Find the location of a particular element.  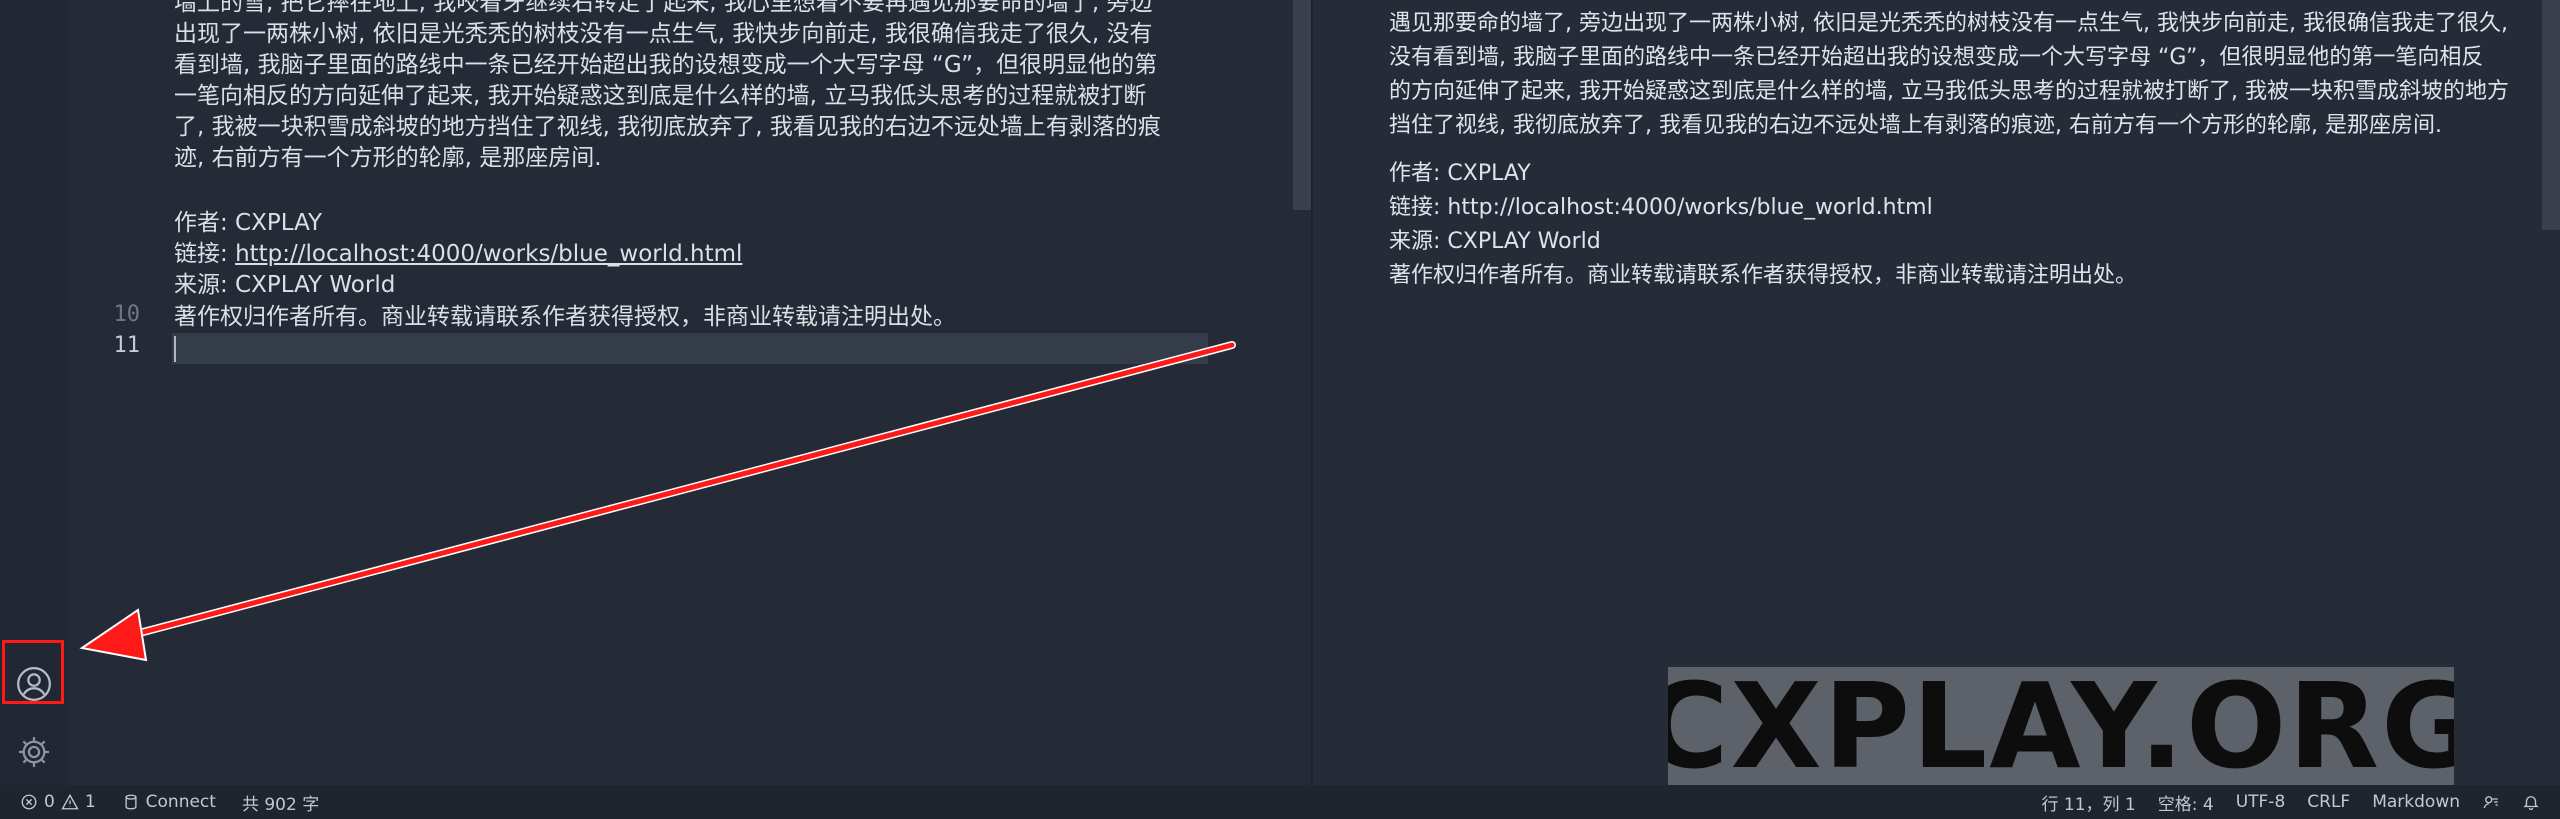

text-caret is located at coordinates (175, 349).